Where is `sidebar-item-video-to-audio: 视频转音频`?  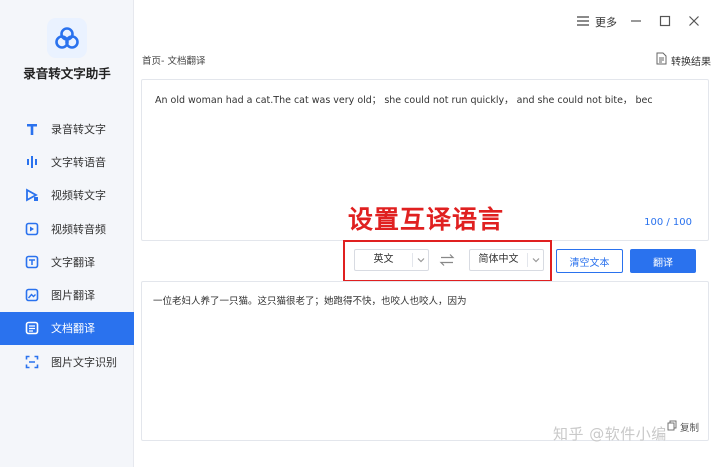
sidebar-item-video-to-audio: 视频转音频 is located at coordinates (67, 228).